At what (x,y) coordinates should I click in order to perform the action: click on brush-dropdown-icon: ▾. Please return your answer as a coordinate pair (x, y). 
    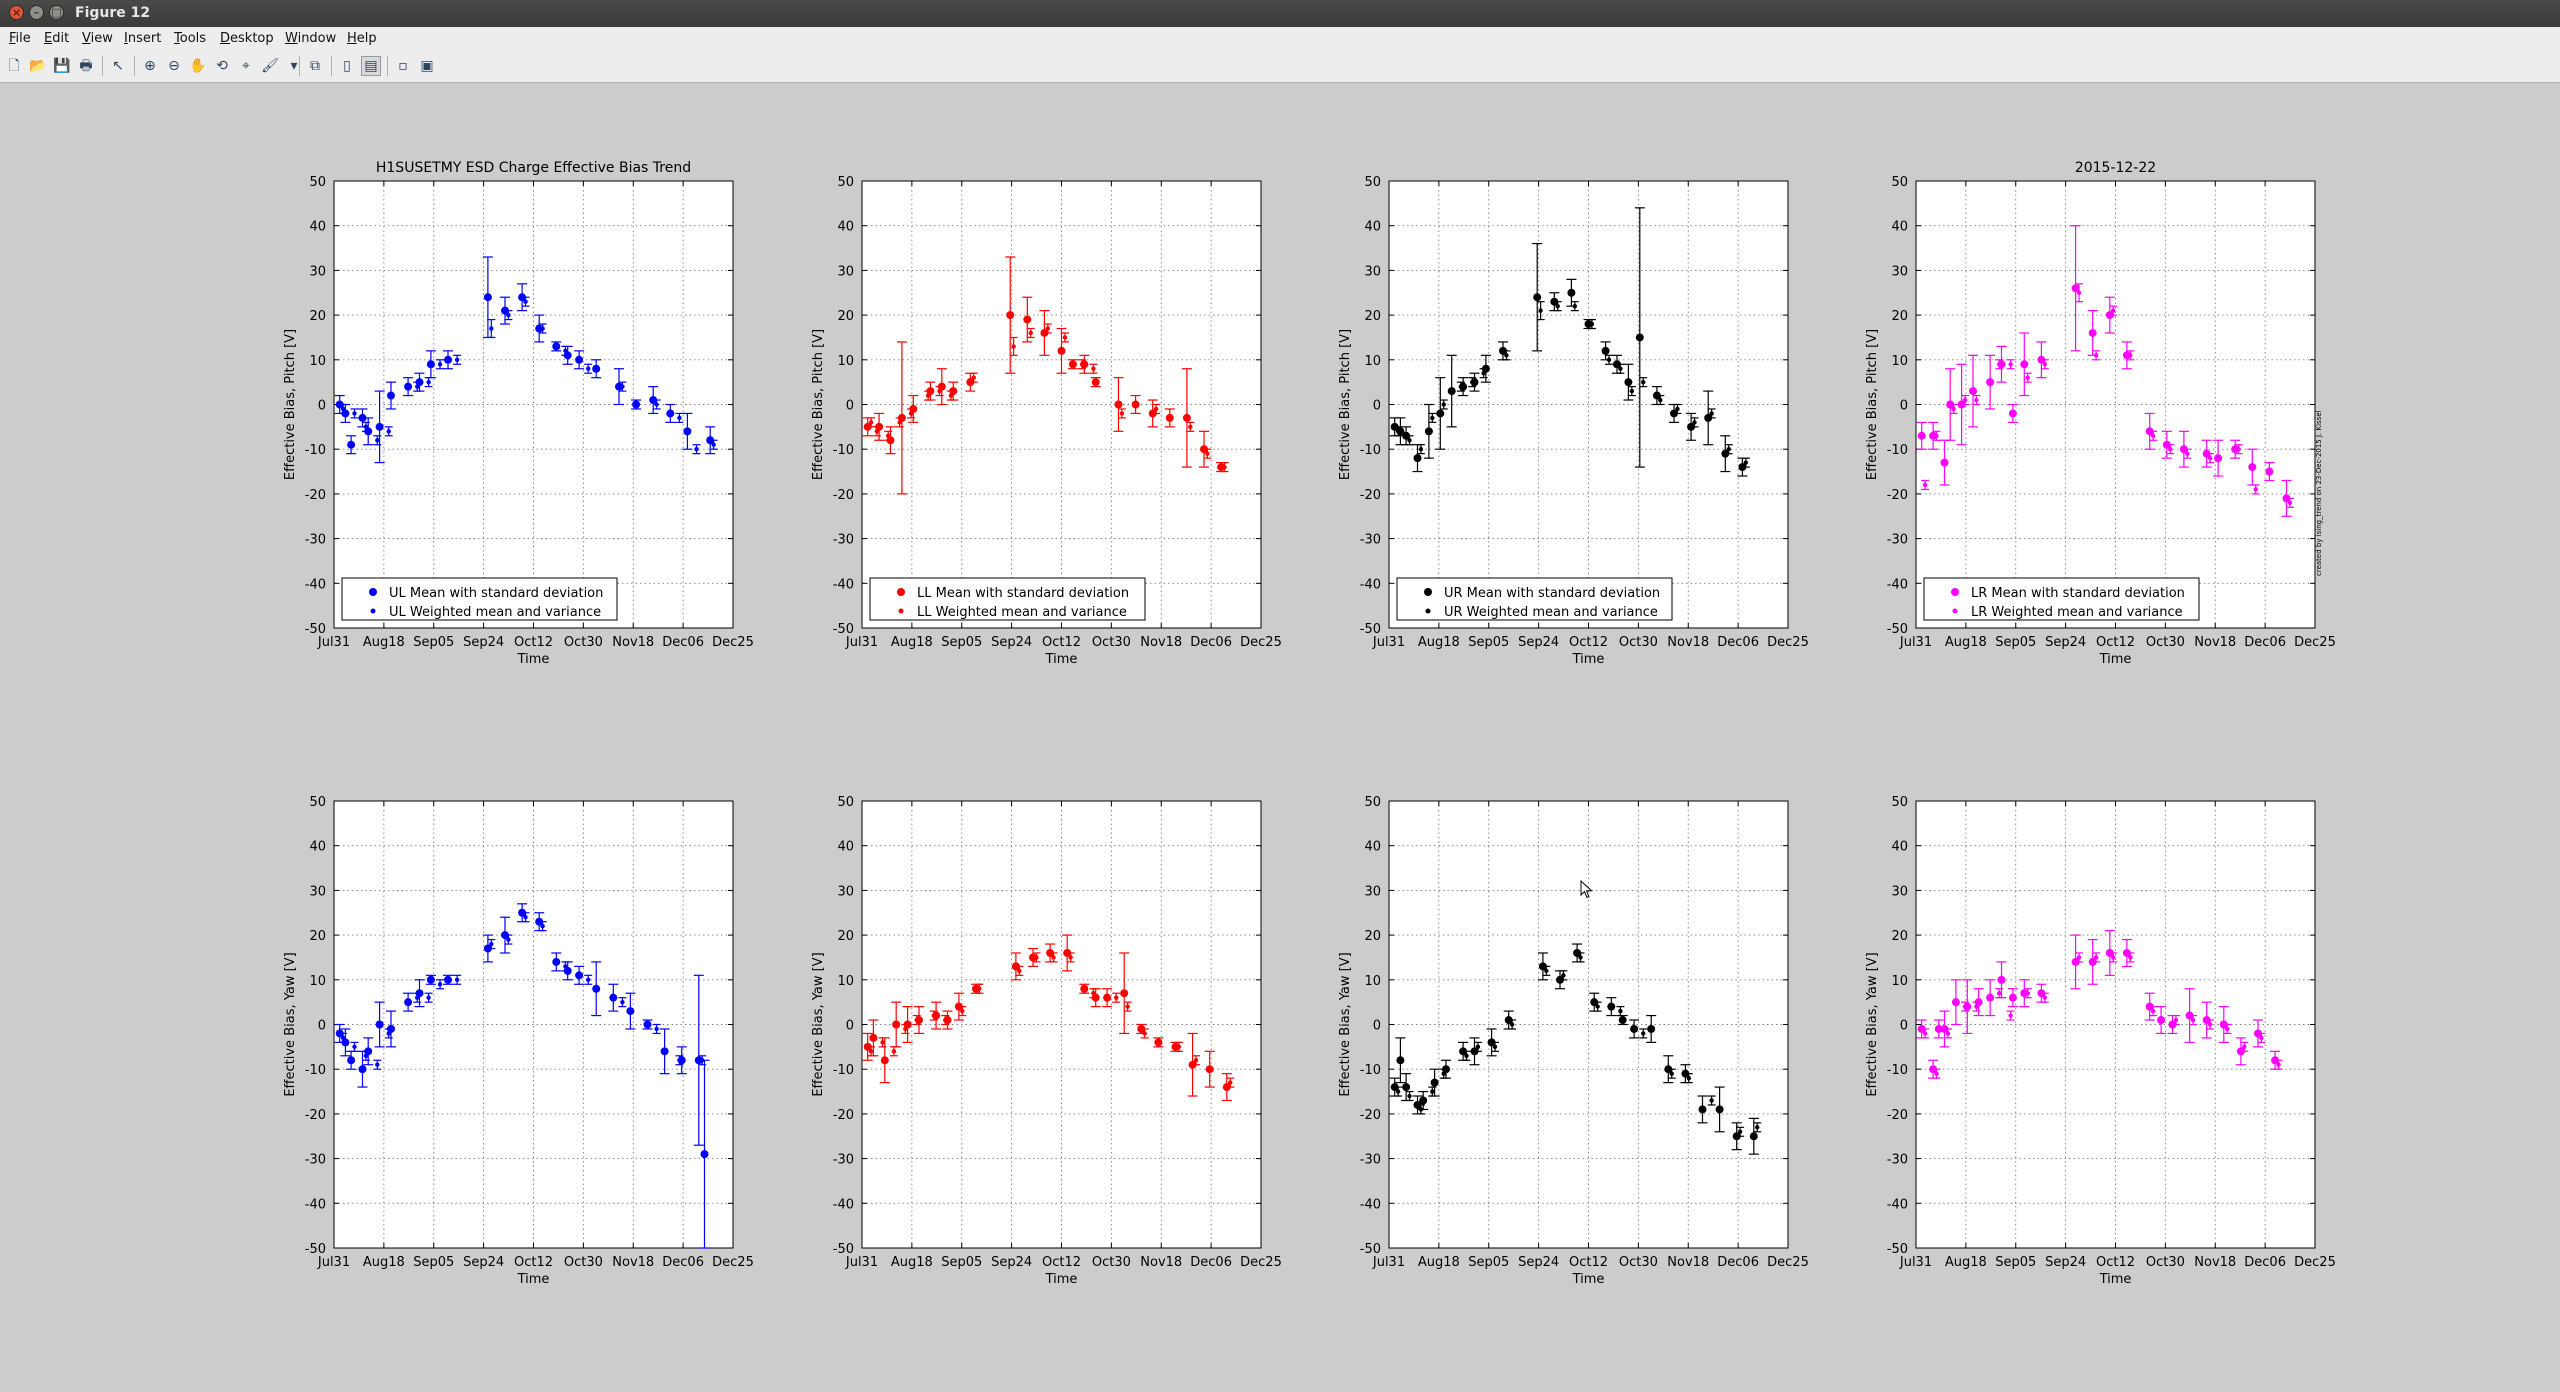
    Looking at the image, I should click on (294, 66).